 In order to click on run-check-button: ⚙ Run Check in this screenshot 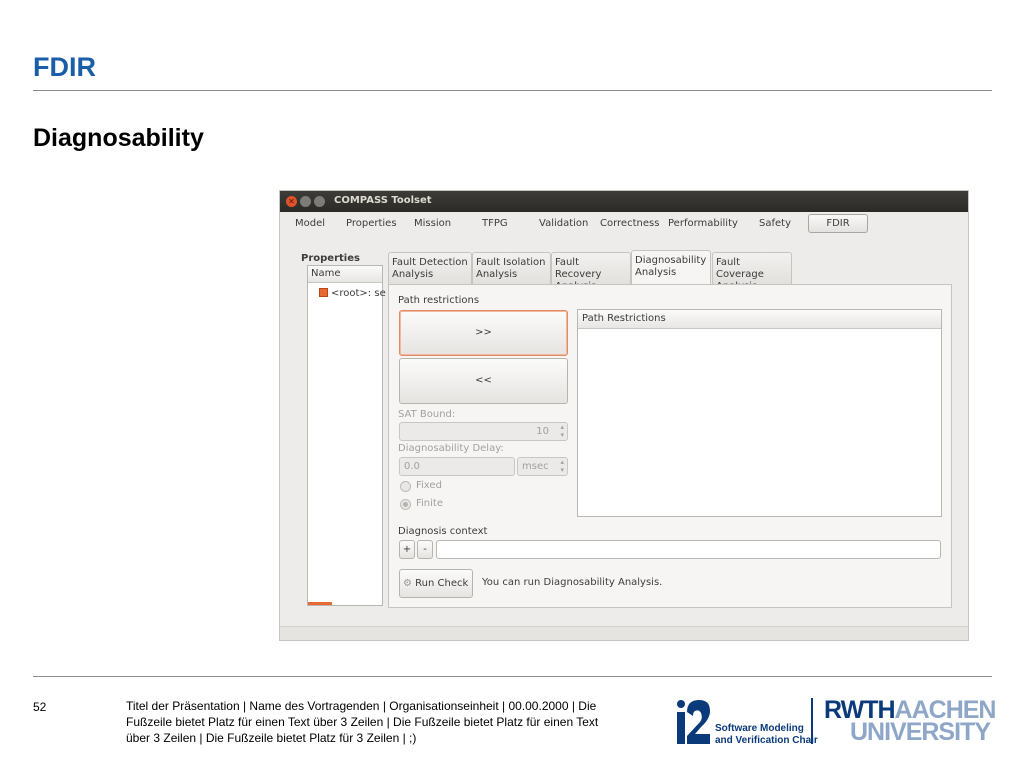, I will do `click(436, 583)`.